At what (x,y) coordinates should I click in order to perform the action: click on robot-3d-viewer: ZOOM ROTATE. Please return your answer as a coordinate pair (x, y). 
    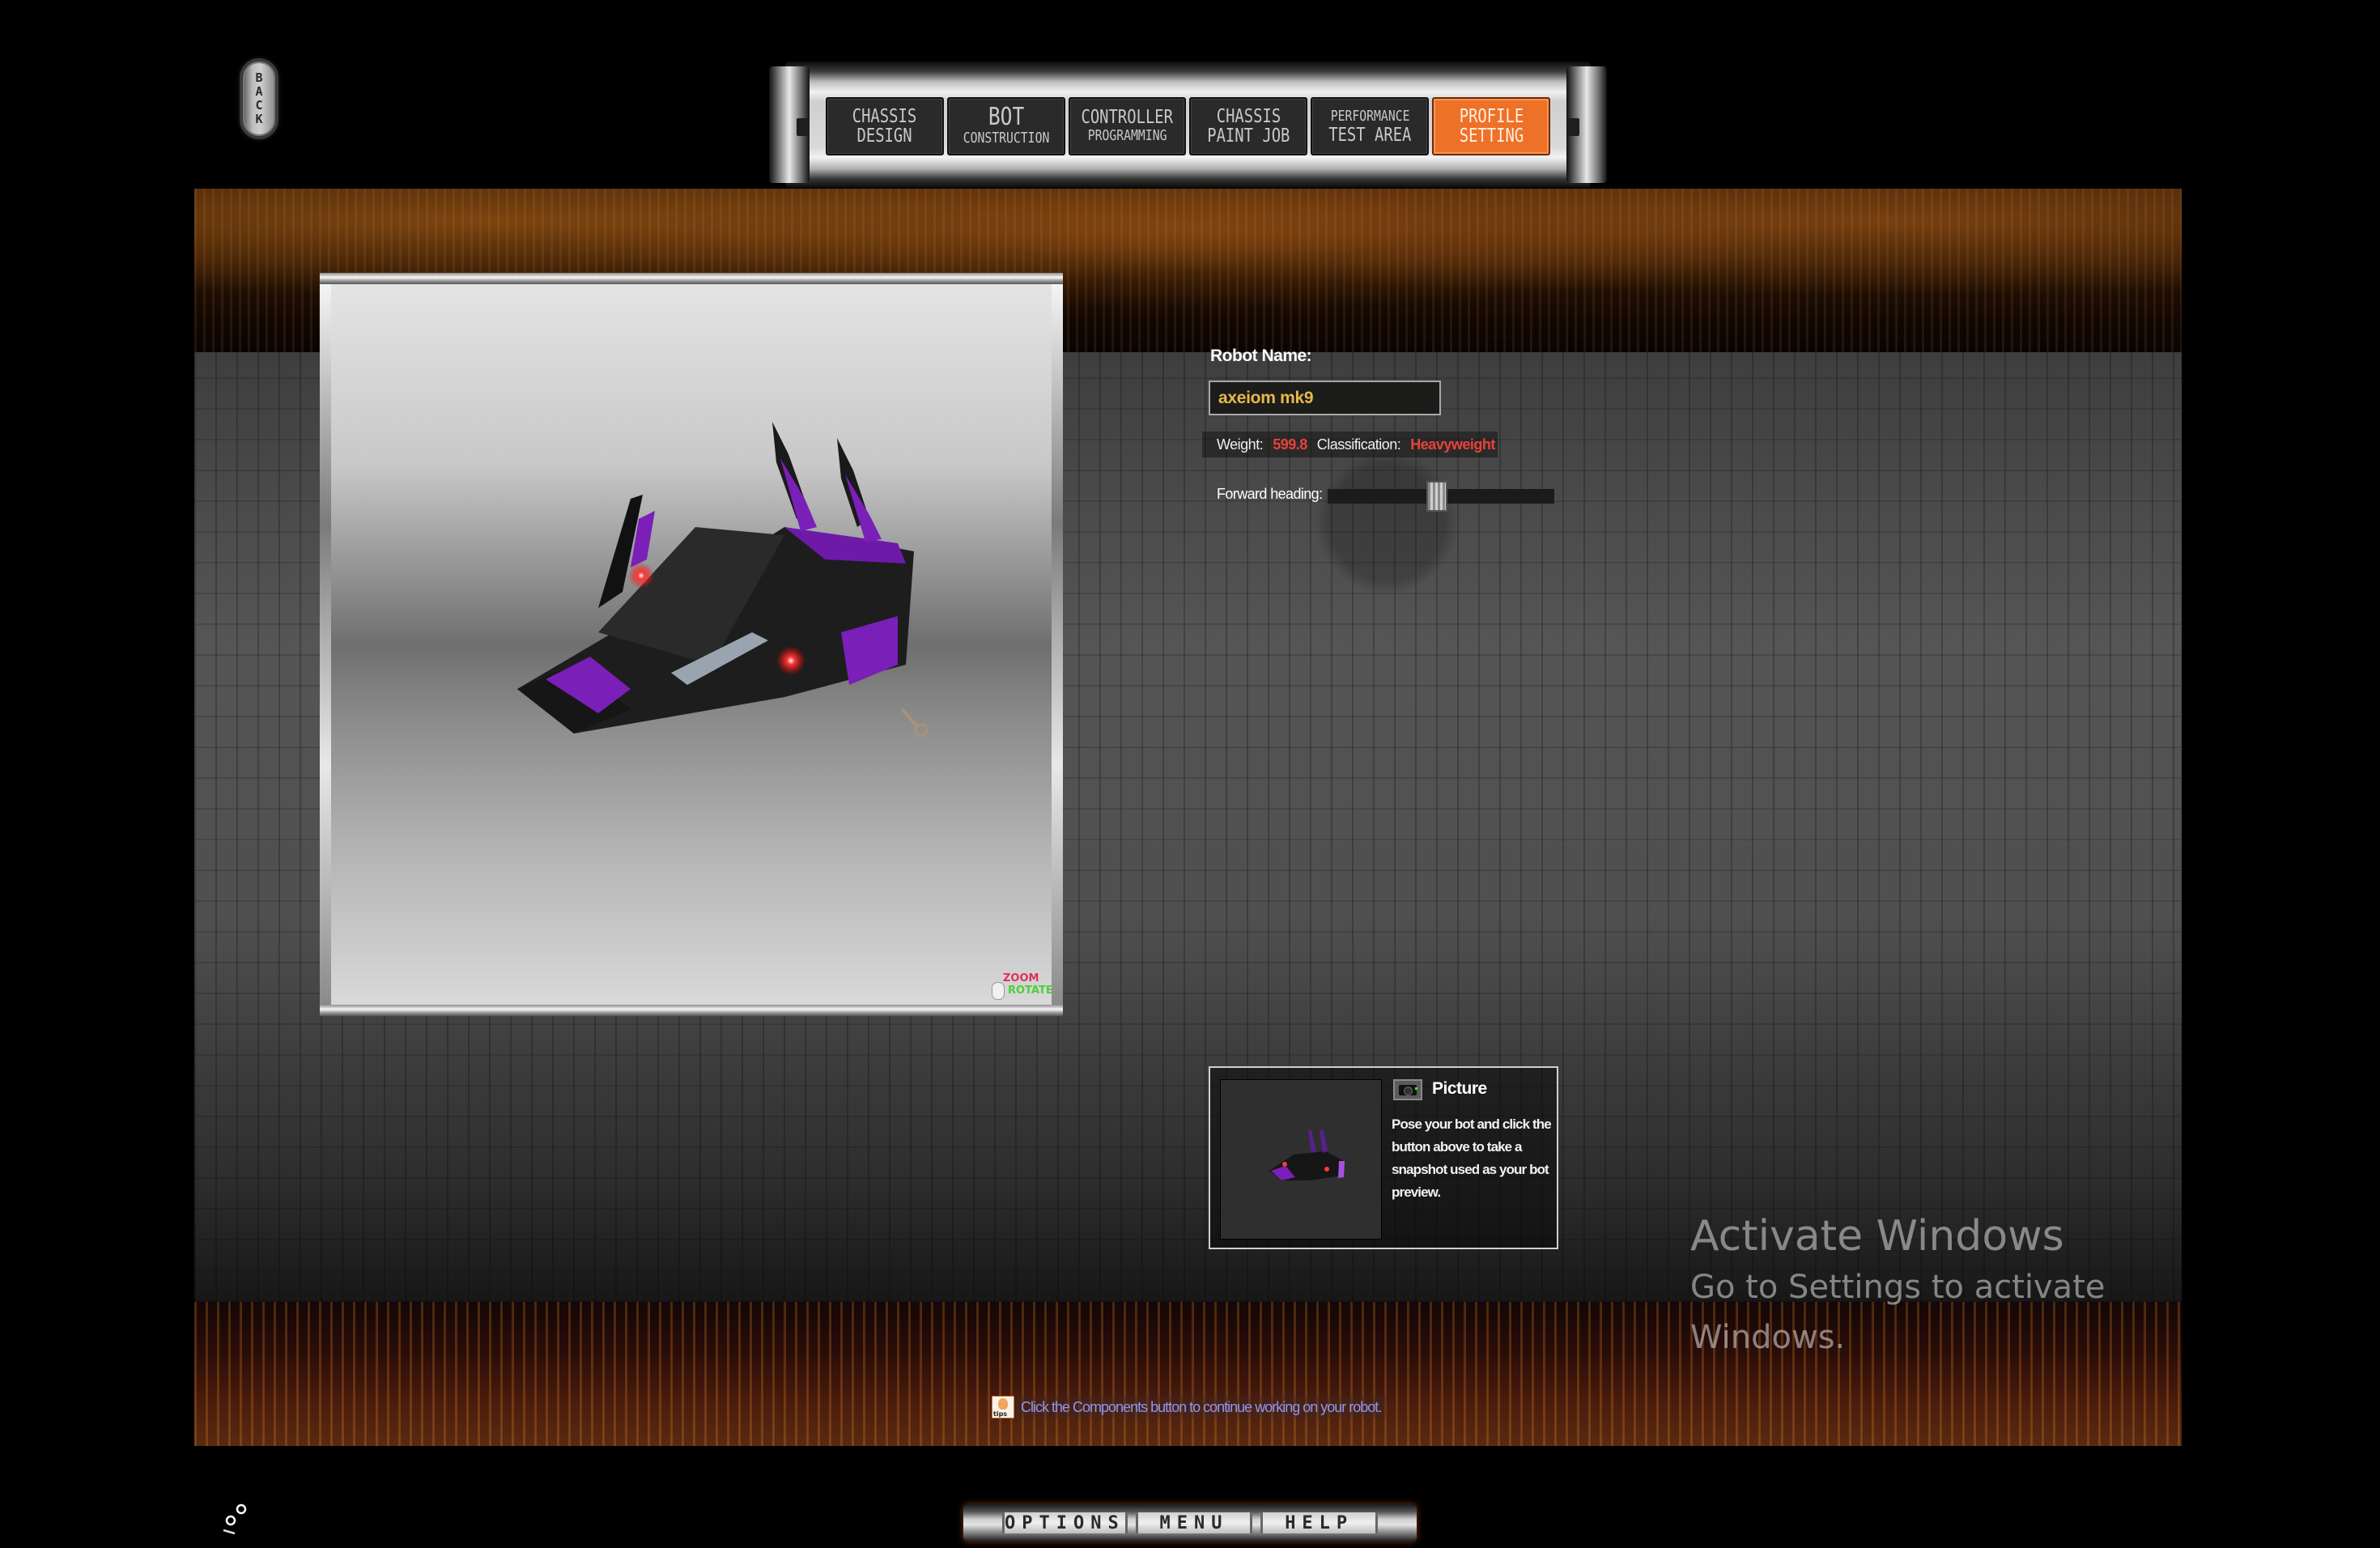
    Looking at the image, I should click on (691, 644).